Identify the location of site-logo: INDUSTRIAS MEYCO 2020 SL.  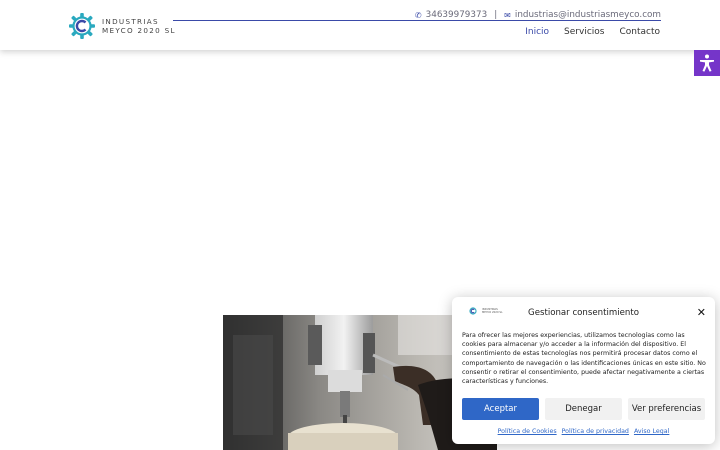
(122, 26).